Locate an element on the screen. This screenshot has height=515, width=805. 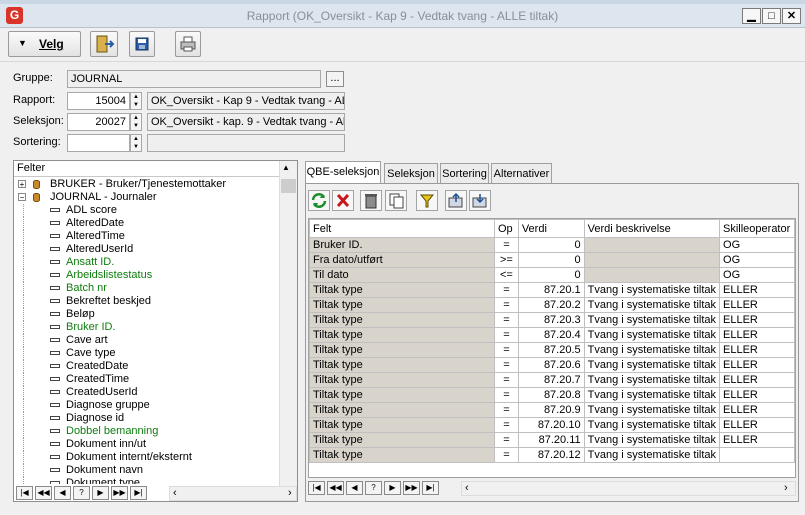
tab-qbe-seleksjon: QBE-seleksjon is located at coordinates (343, 172).